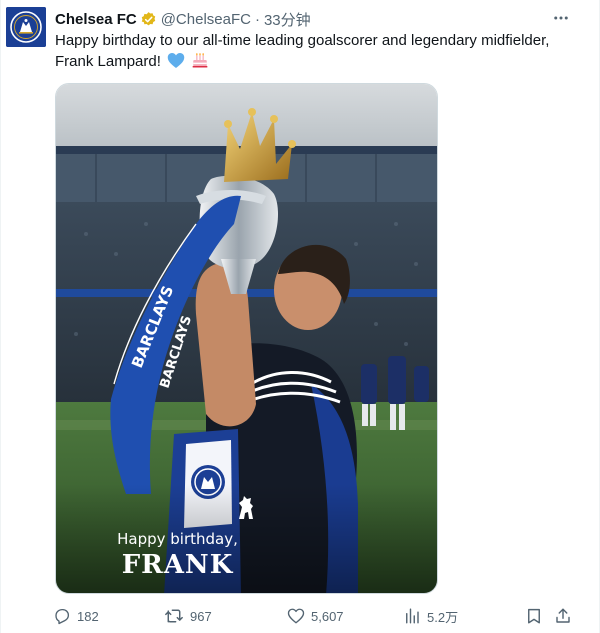 Image resolution: width=600 pixels, height=633 pixels. I want to click on author-handle: @ChelseaFC, so click(206, 19).